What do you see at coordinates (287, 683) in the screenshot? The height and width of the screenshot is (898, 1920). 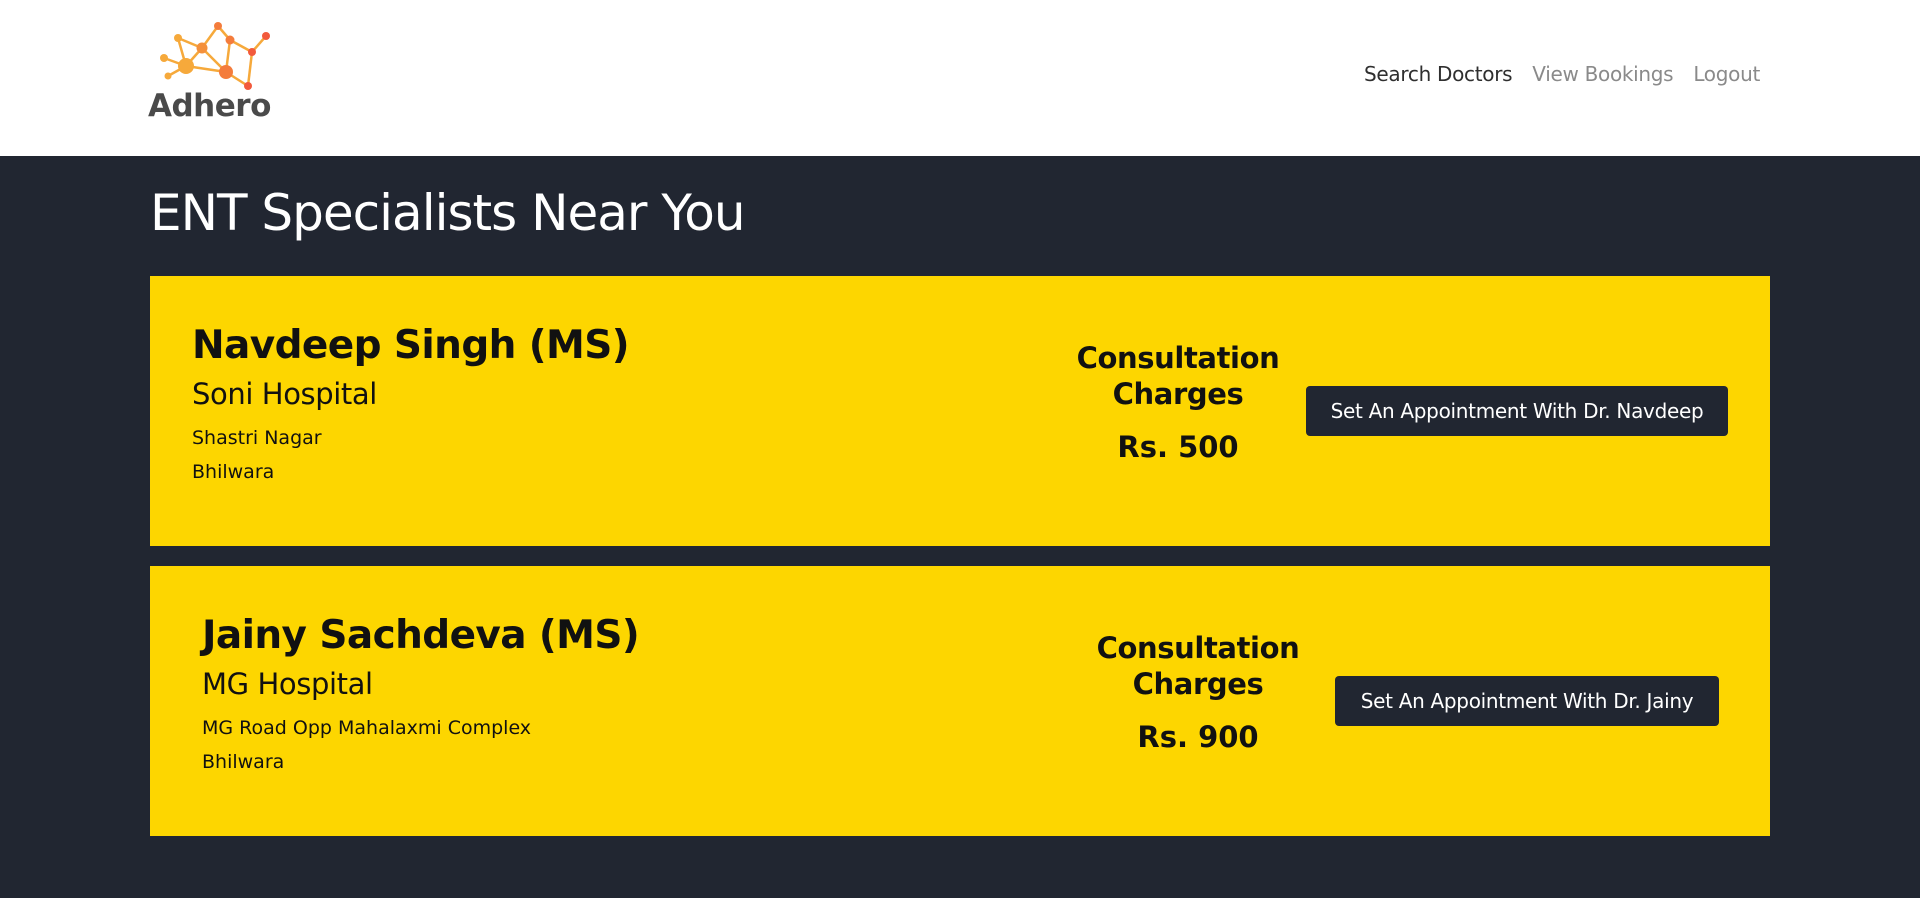 I see `hospital-name: MG Hospital` at bounding box center [287, 683].